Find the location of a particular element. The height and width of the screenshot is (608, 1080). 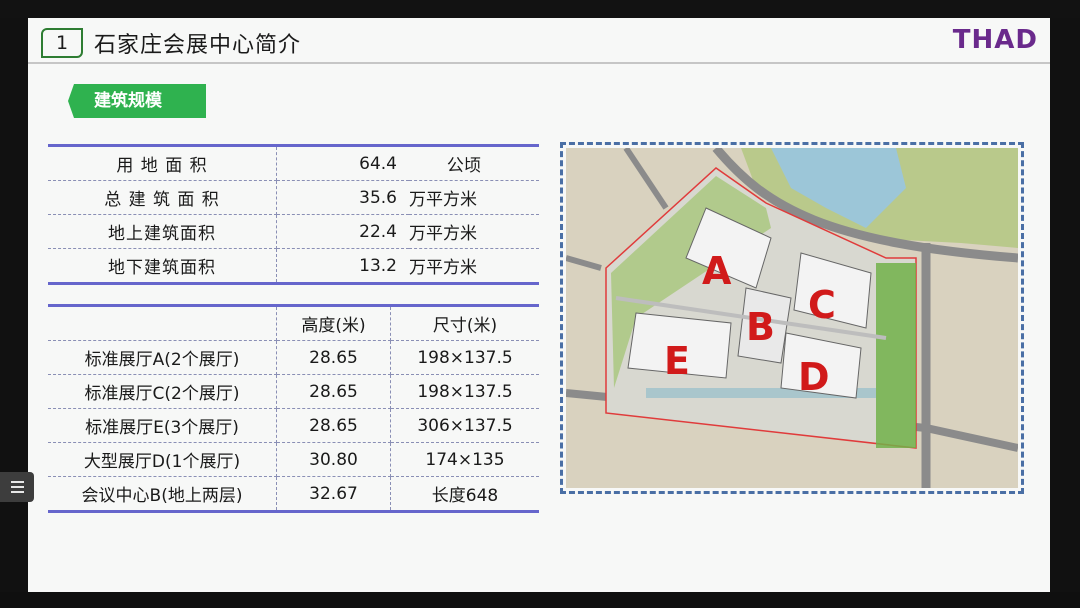

map-label-e: E is located at coordinates (677, 361).